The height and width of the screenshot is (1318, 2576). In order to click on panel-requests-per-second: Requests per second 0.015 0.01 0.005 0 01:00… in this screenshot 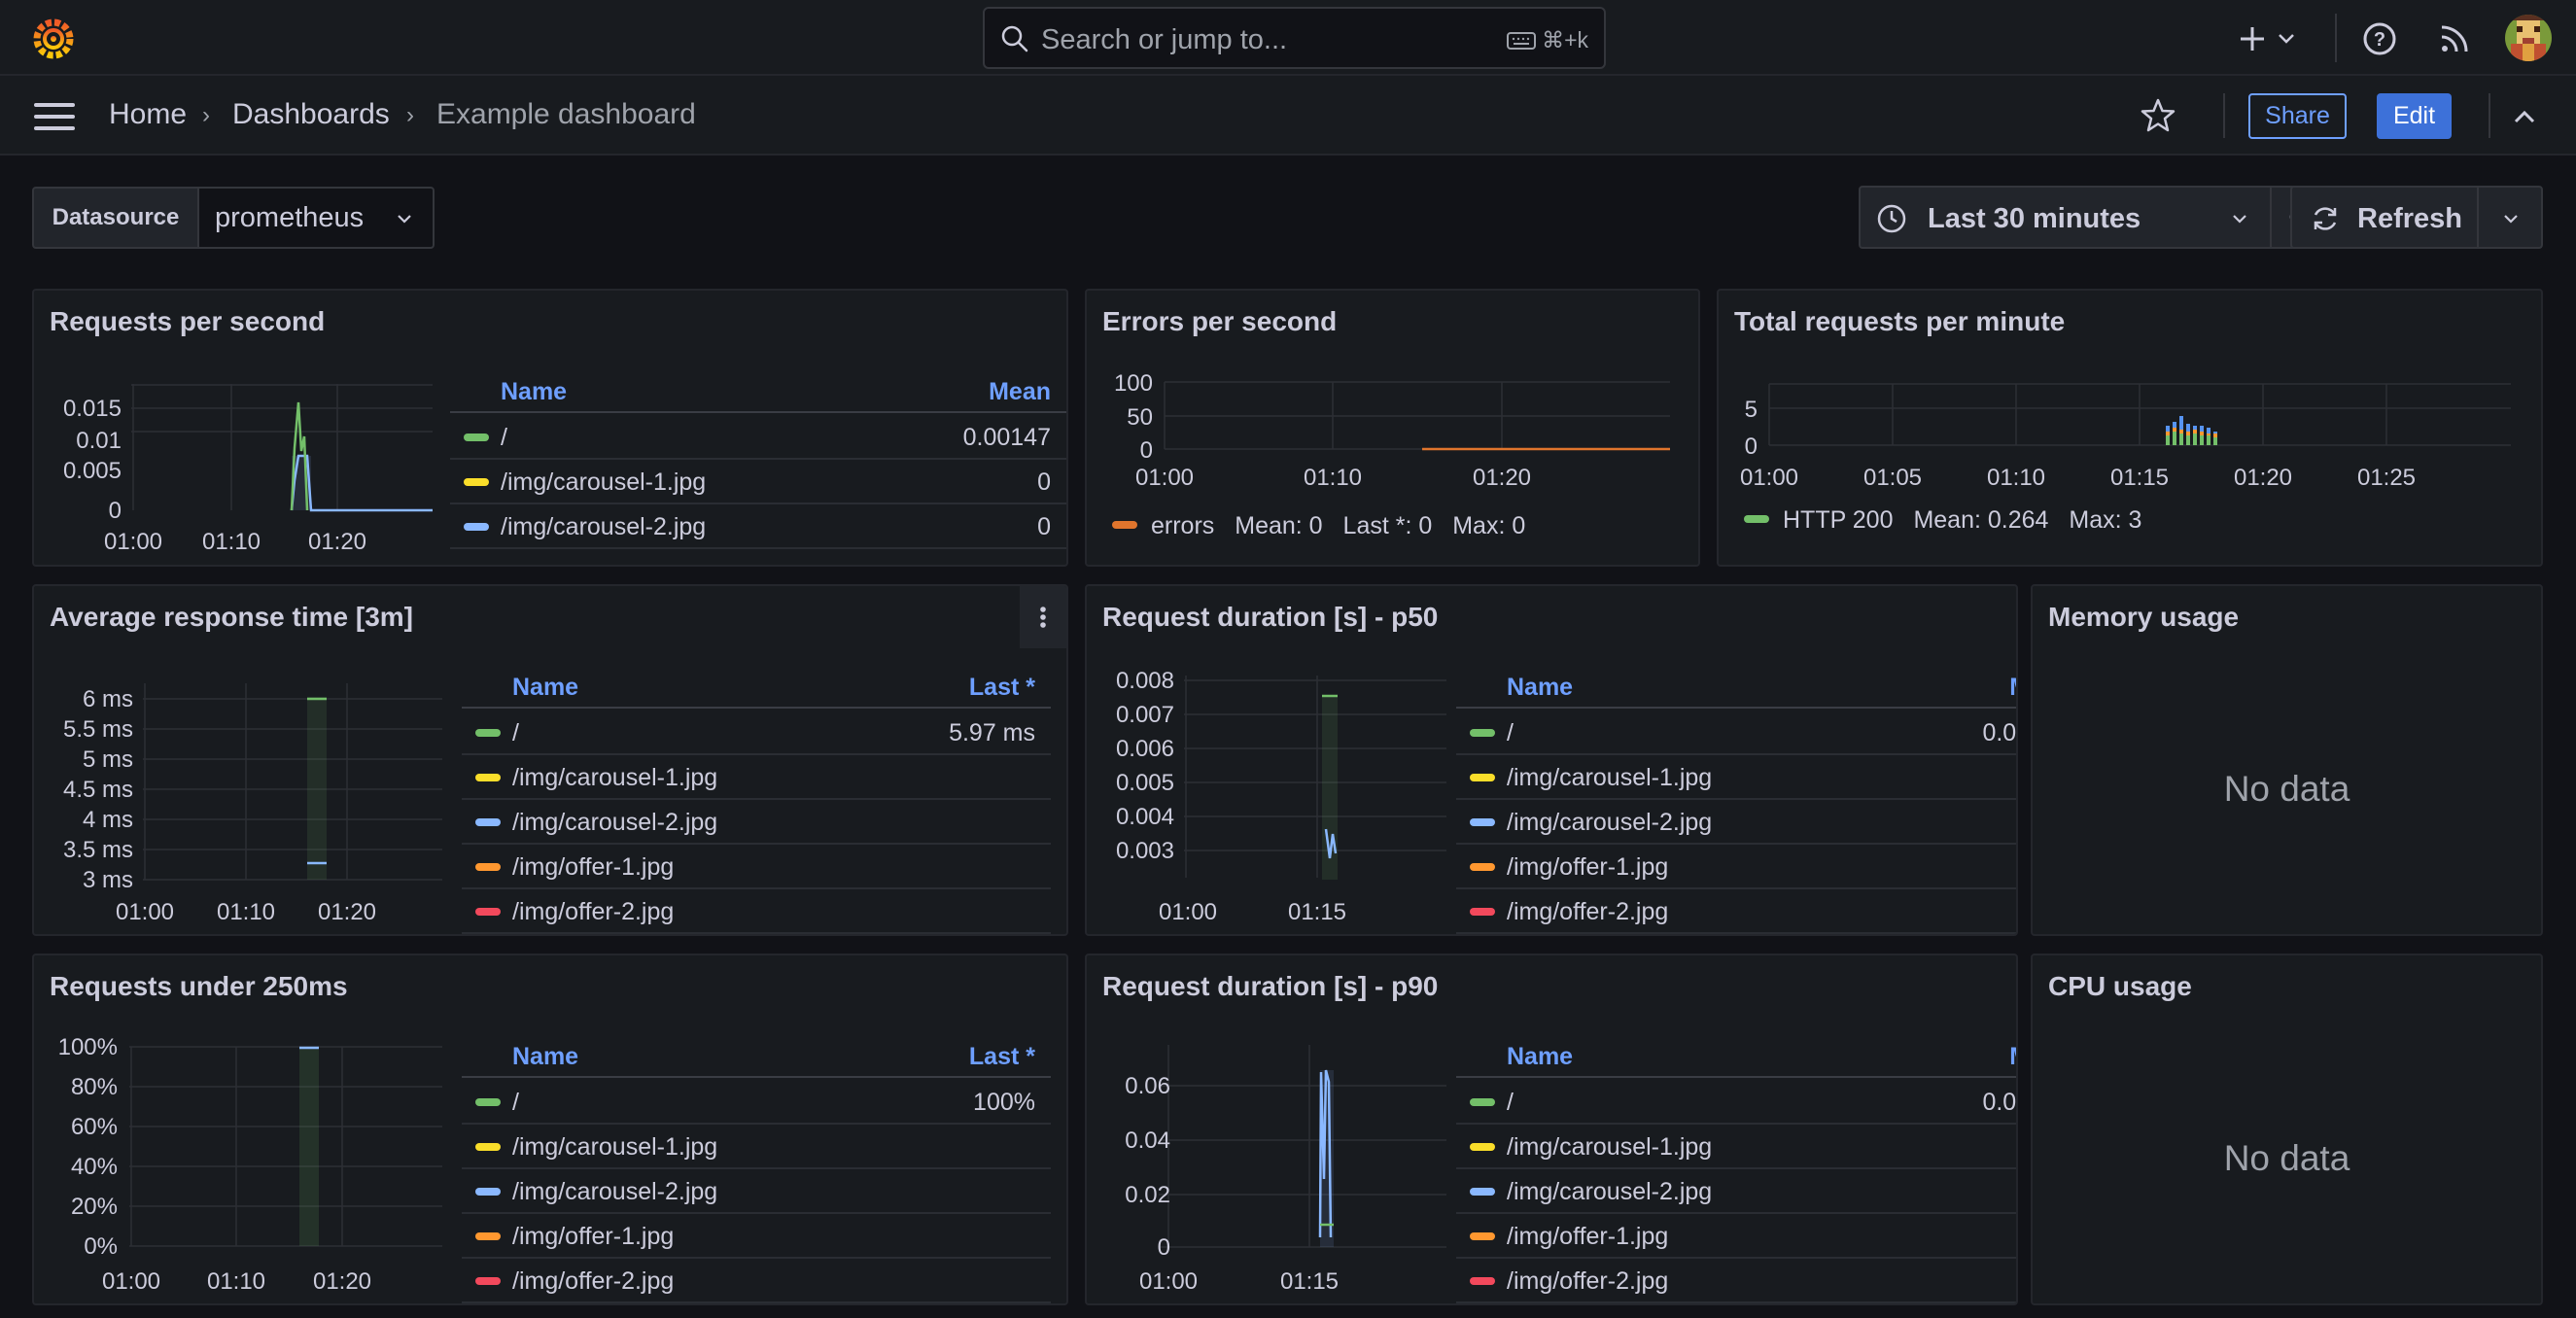, I will do `click(550, 428)`.